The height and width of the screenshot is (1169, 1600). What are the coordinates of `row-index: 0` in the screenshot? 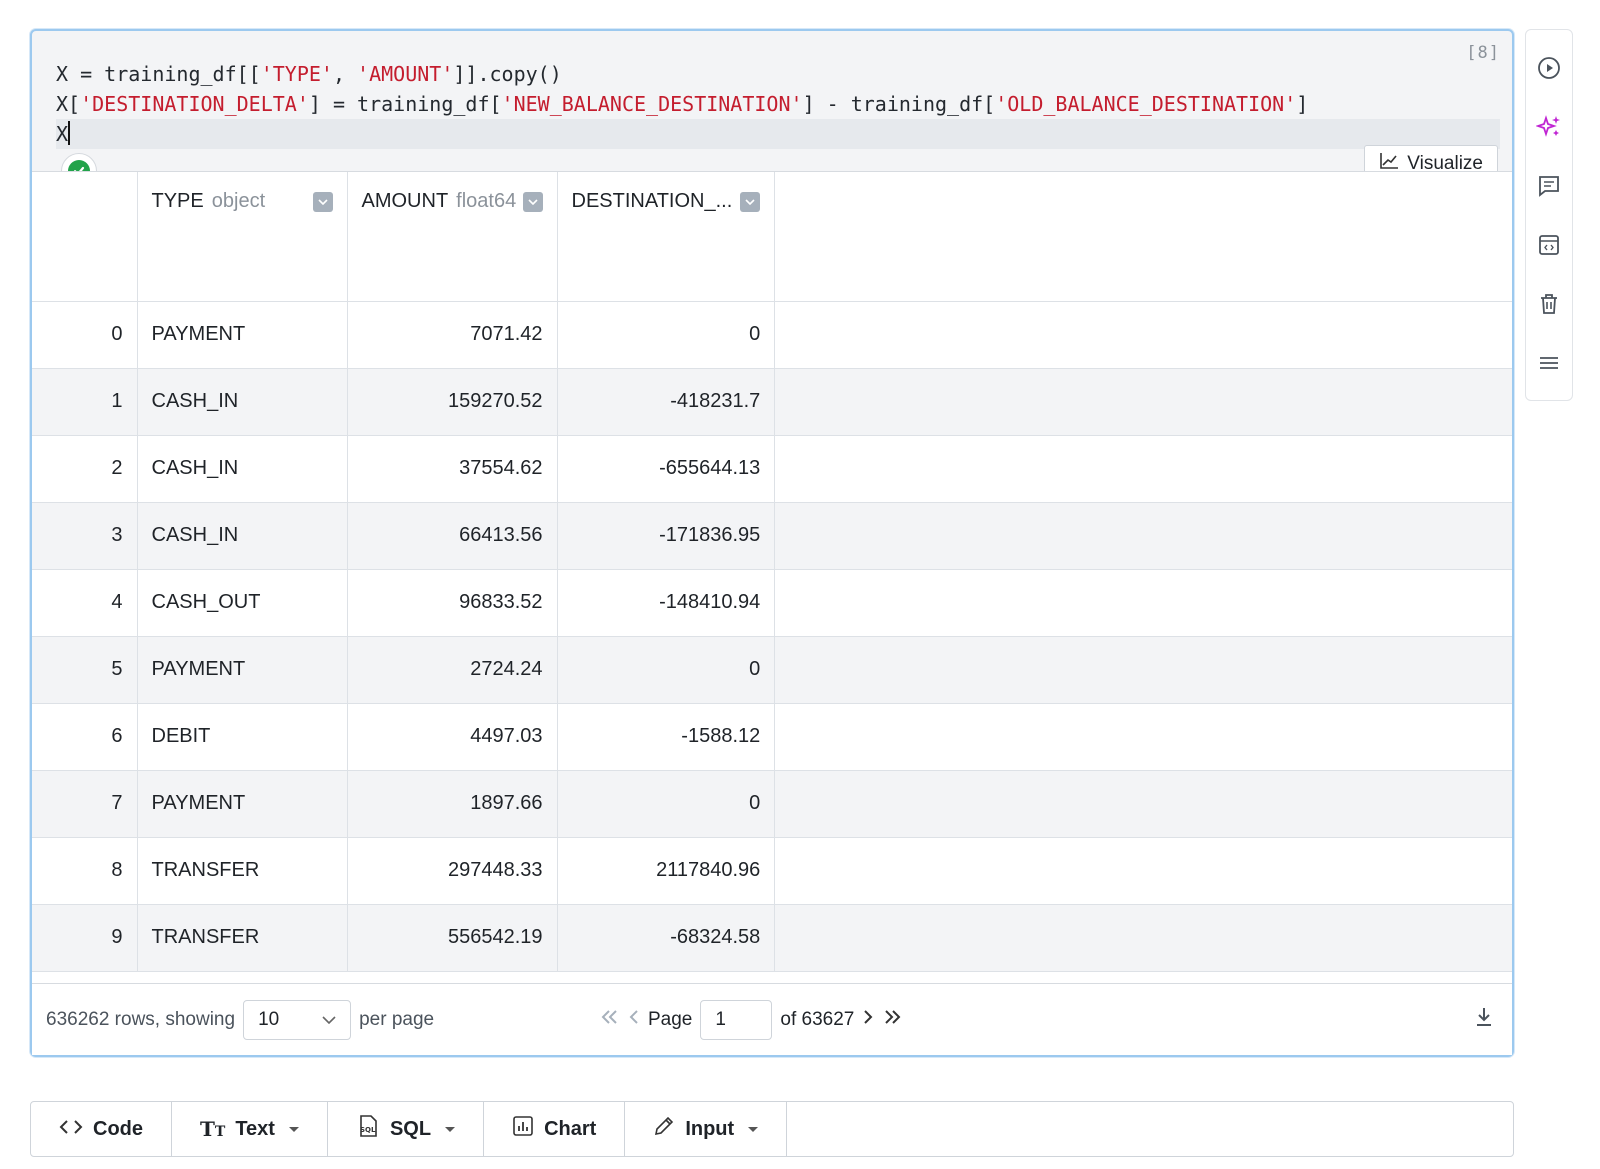 It's located at (85, 335).